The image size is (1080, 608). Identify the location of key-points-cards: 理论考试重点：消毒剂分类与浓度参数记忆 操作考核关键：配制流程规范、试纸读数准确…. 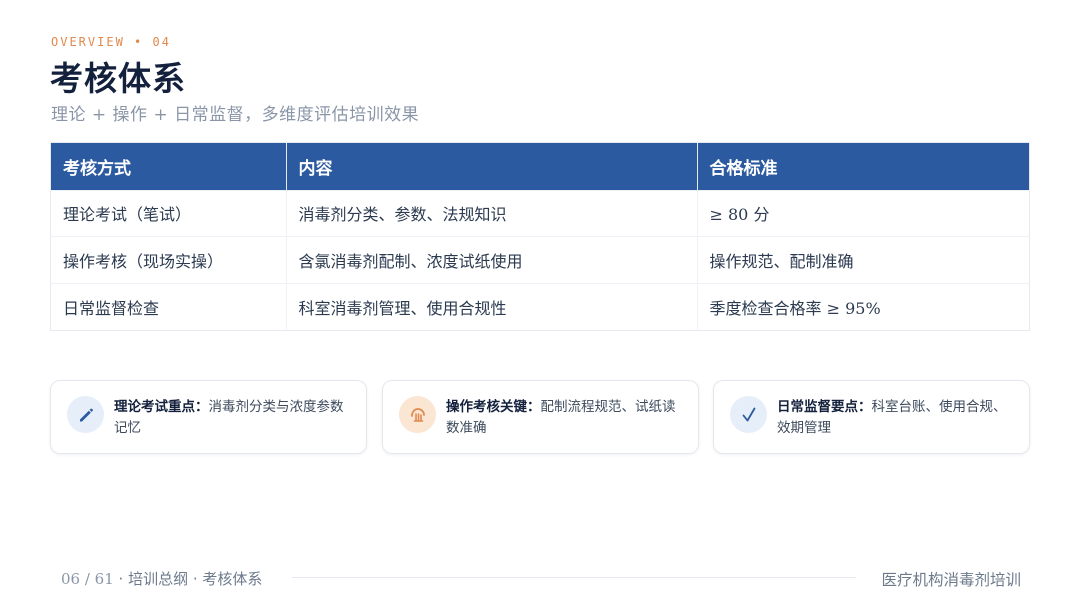
(540, 417).